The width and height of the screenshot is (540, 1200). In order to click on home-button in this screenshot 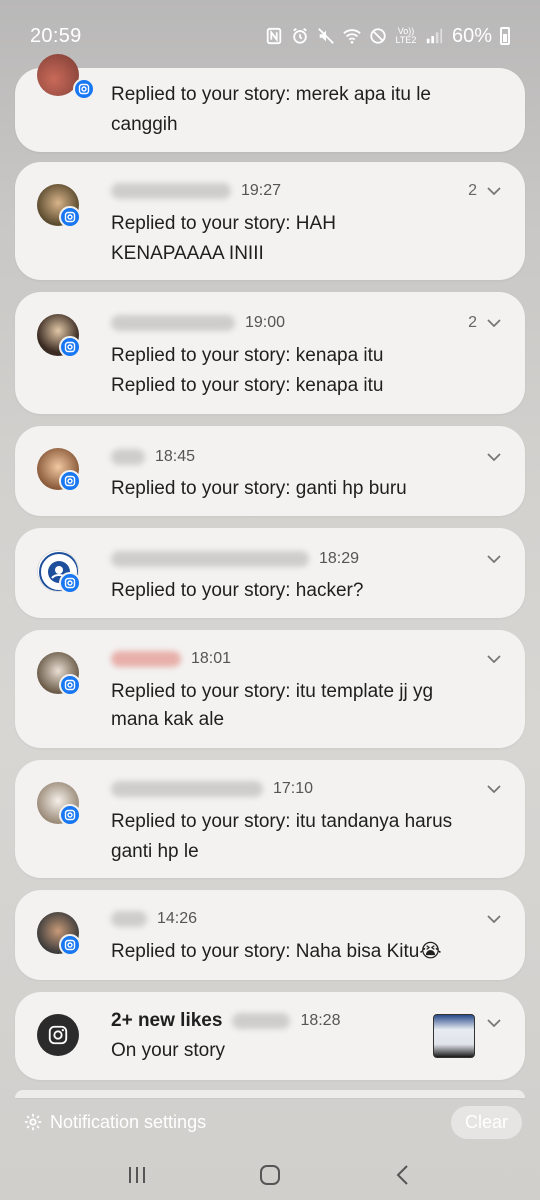, I will do `click(270, 1175)`.